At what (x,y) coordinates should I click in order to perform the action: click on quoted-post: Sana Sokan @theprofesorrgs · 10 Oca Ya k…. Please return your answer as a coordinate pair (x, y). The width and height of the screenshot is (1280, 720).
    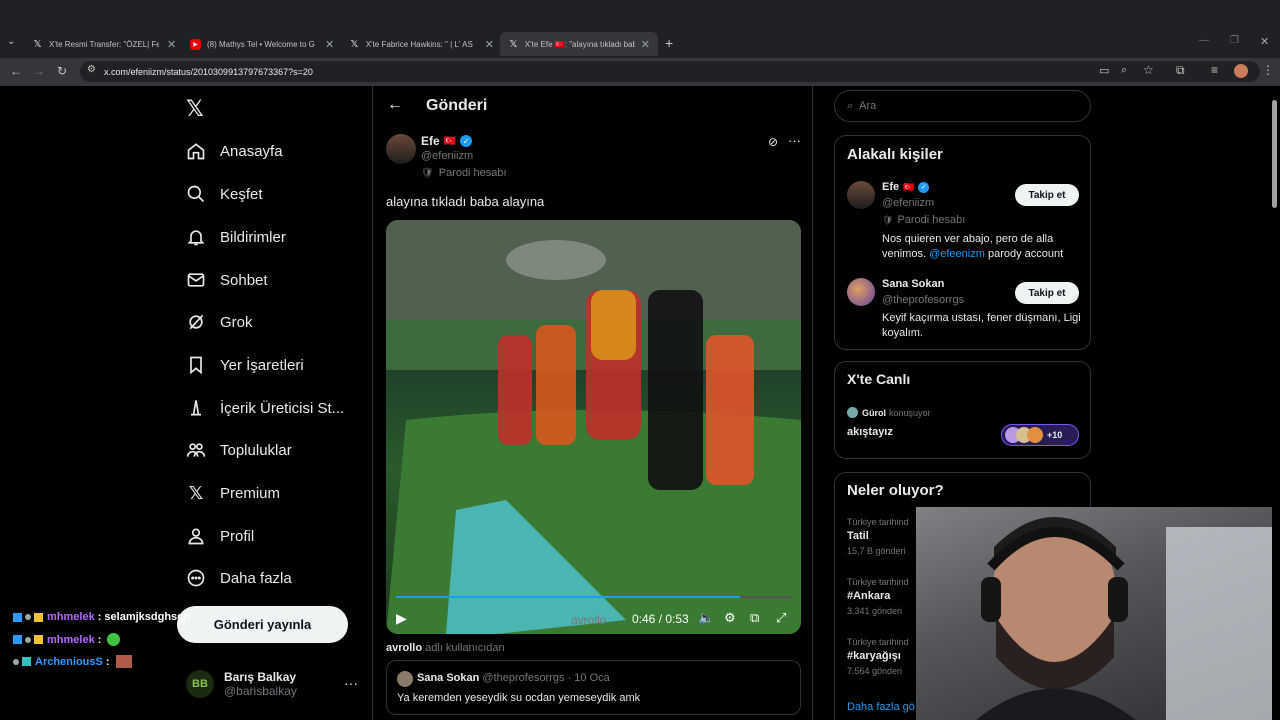
    Looking at the image, I should click on (593, 687).